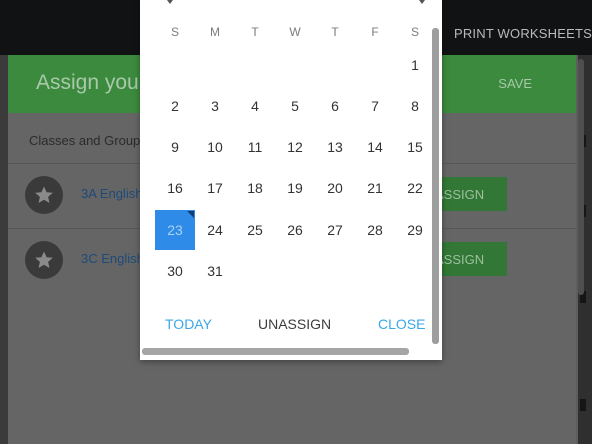 The image size is (592, 444). I want to click on calendar-day: 15, so click(415, 147).